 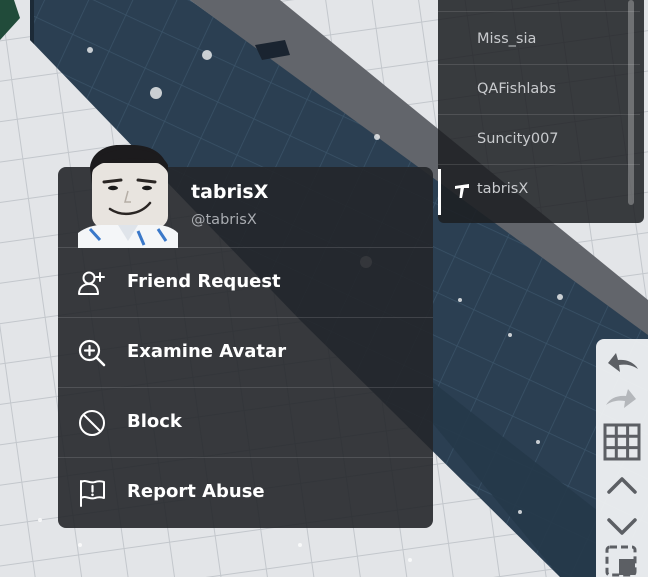 I want to click on menu-item-label: Block, so click(x=154, y=421).